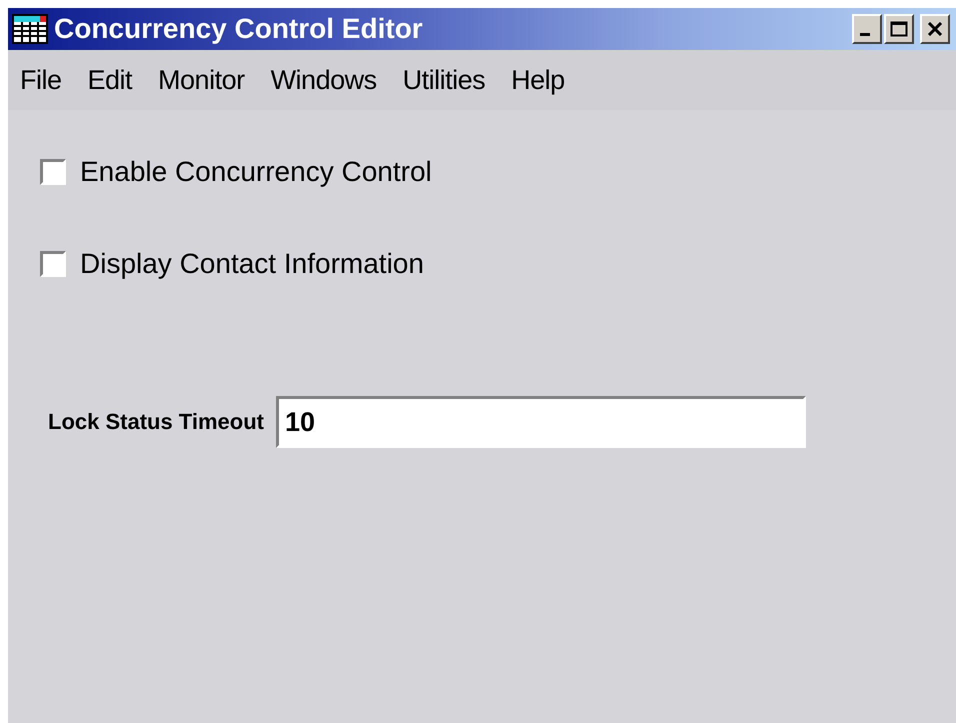 The image size is (956, 723). What do you see at coordinates (115, 80) in the screenshot?
I see `menu-item: Edit` at bounding box center [115, 80].